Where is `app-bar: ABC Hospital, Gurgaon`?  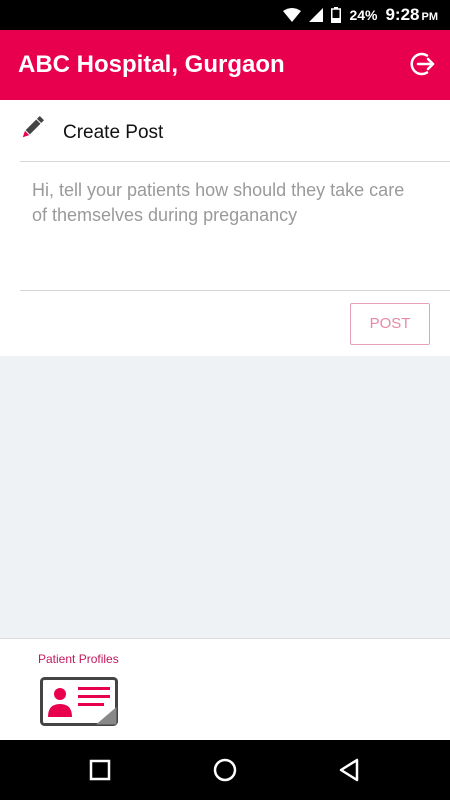 app-bar: ABC Hospital, Gurgaon is located at coordinates (225, 65).